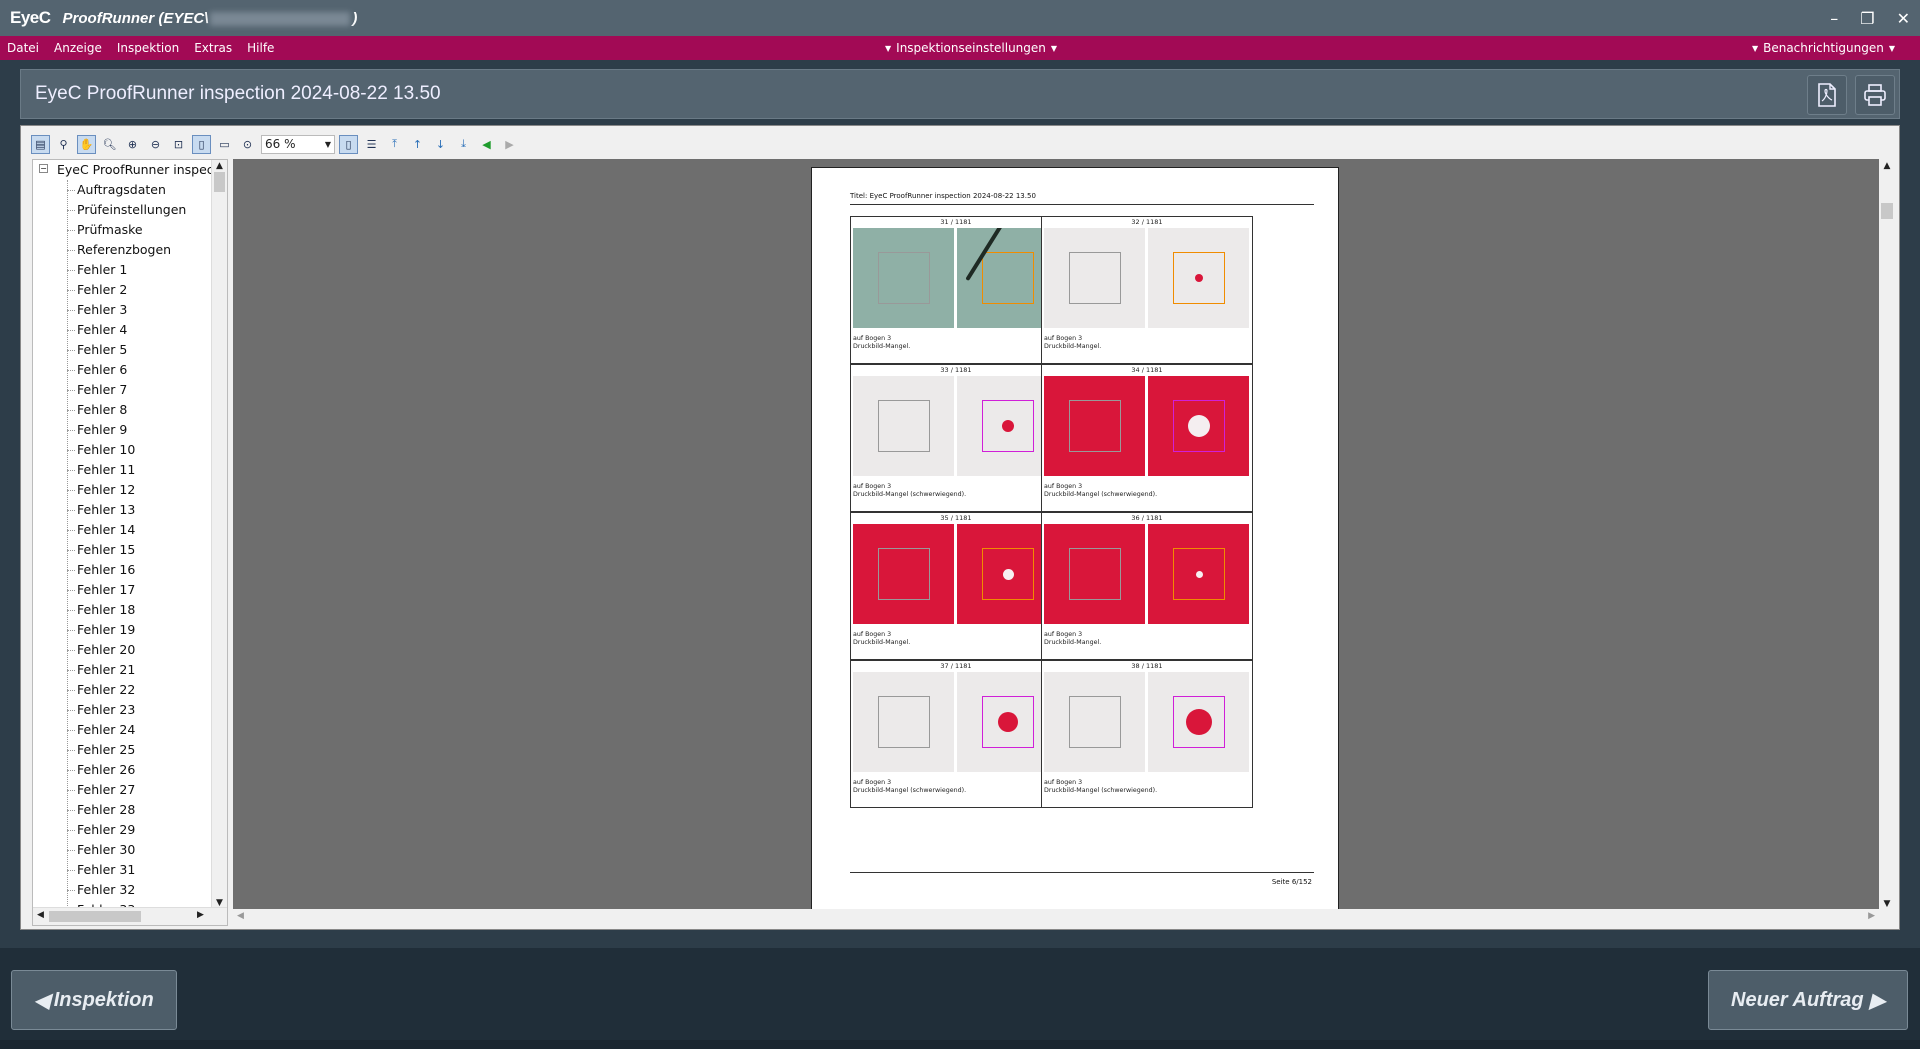 This screenshot has width=1920, height=1049. Describe the element at coordinates (130, 230) in the screenshot. I see `tree-item: Prüfmaske` at that location.